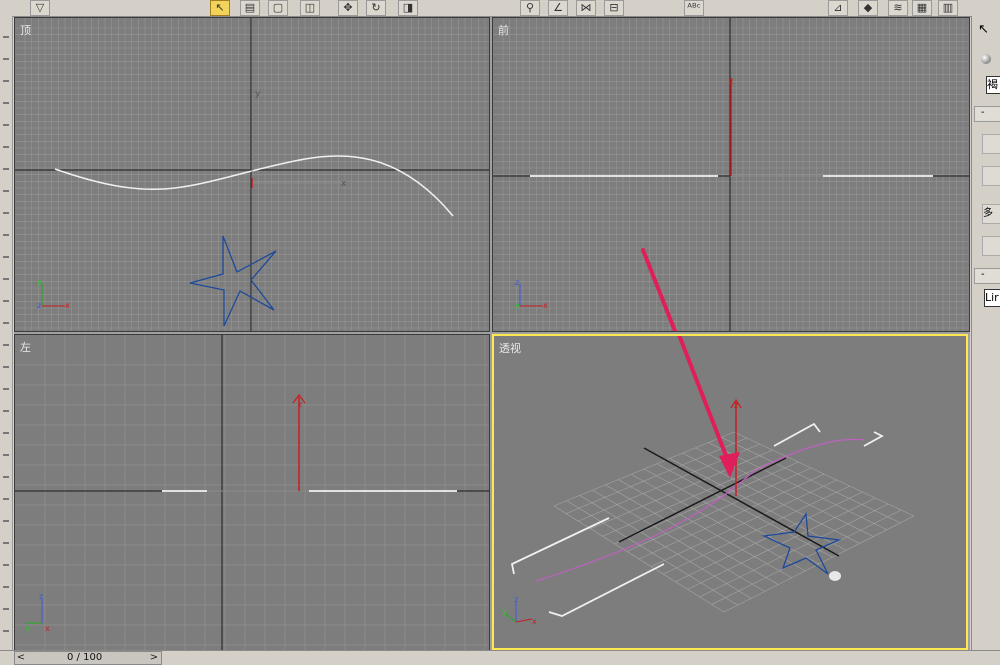  What do you see at coordinates (21, 658) in the screenshot?
I see `time-prev-button: <` at bounding box center [21, 658].